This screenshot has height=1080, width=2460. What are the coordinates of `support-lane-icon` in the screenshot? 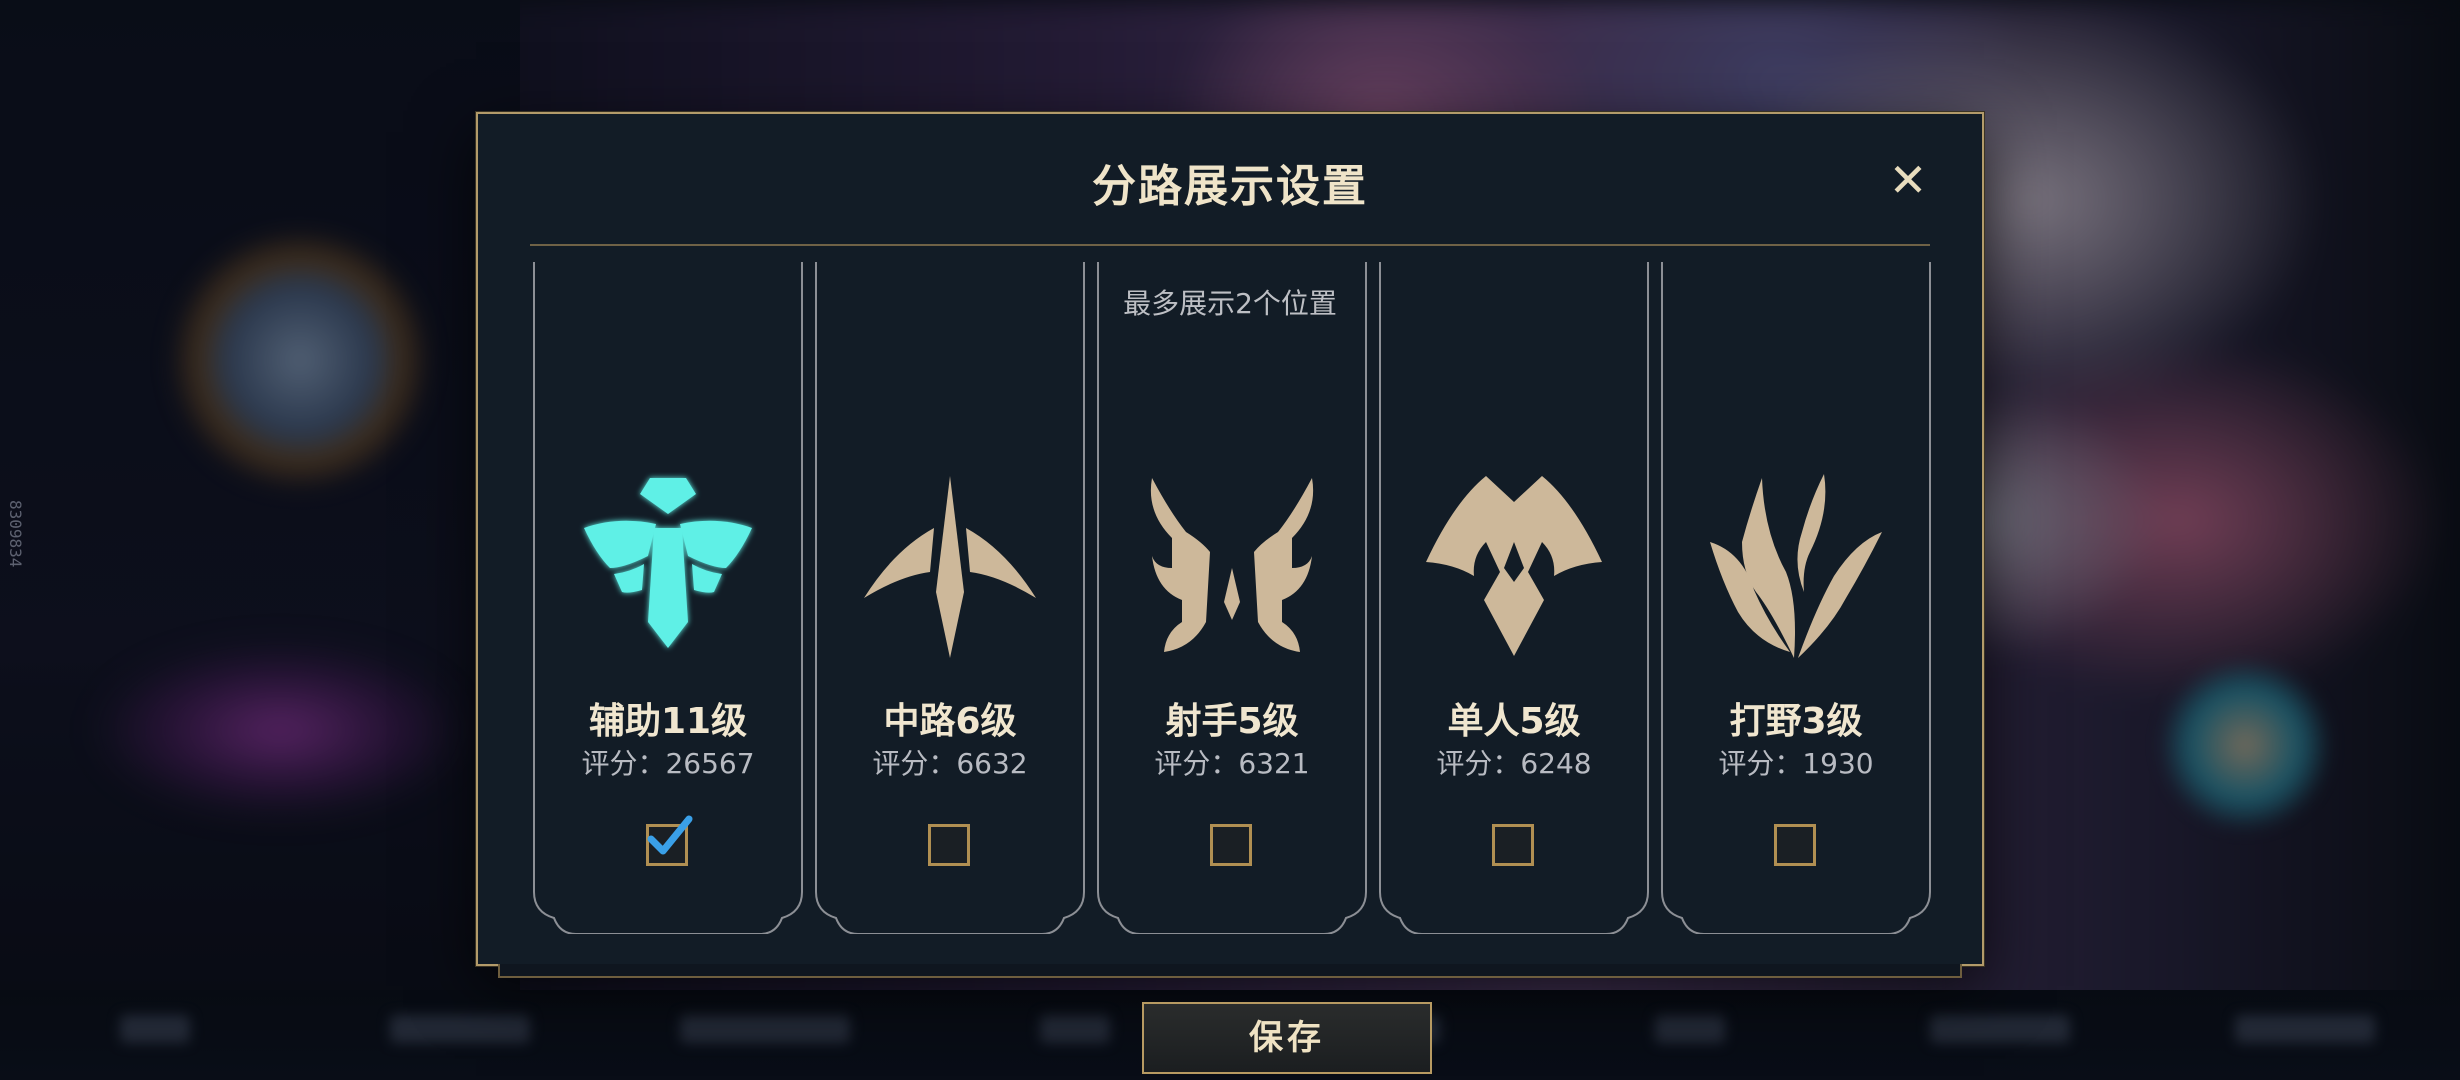 It's located at (668, 563).